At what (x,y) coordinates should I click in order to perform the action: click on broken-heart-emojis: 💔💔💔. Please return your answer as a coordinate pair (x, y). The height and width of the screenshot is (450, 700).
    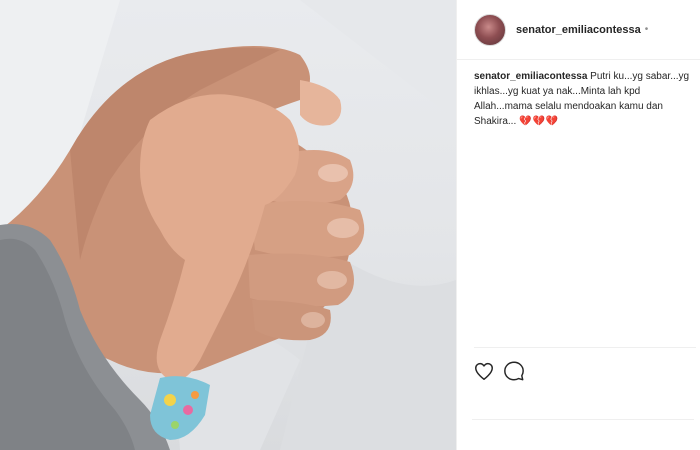
    Looking at the image, I should click on (539, 121).